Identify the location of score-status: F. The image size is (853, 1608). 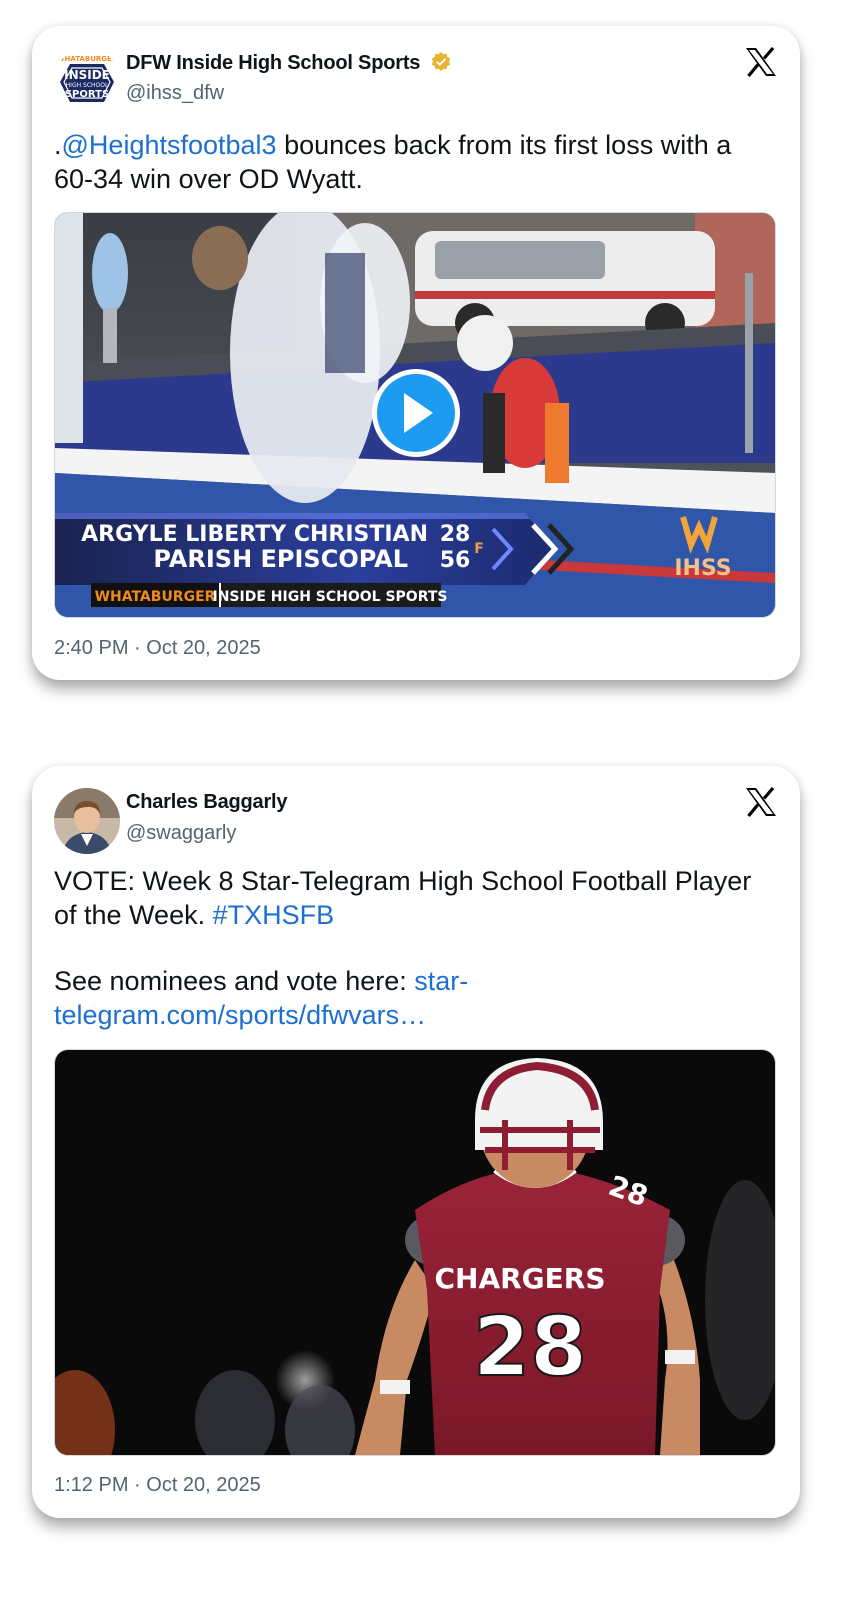
(479, 549).